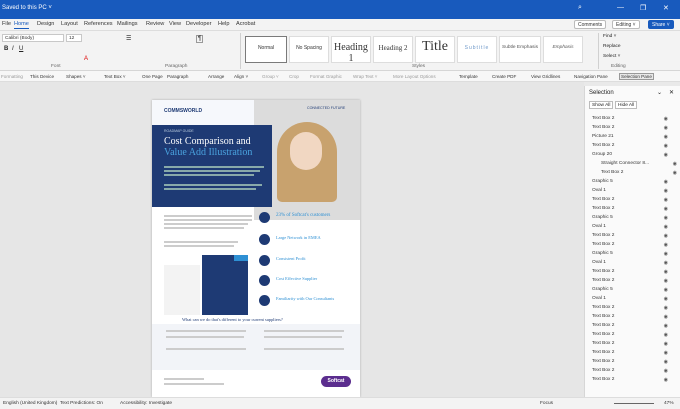 The image size is (680, 409). I want to click on italic-icon: I, so click(13, 49).